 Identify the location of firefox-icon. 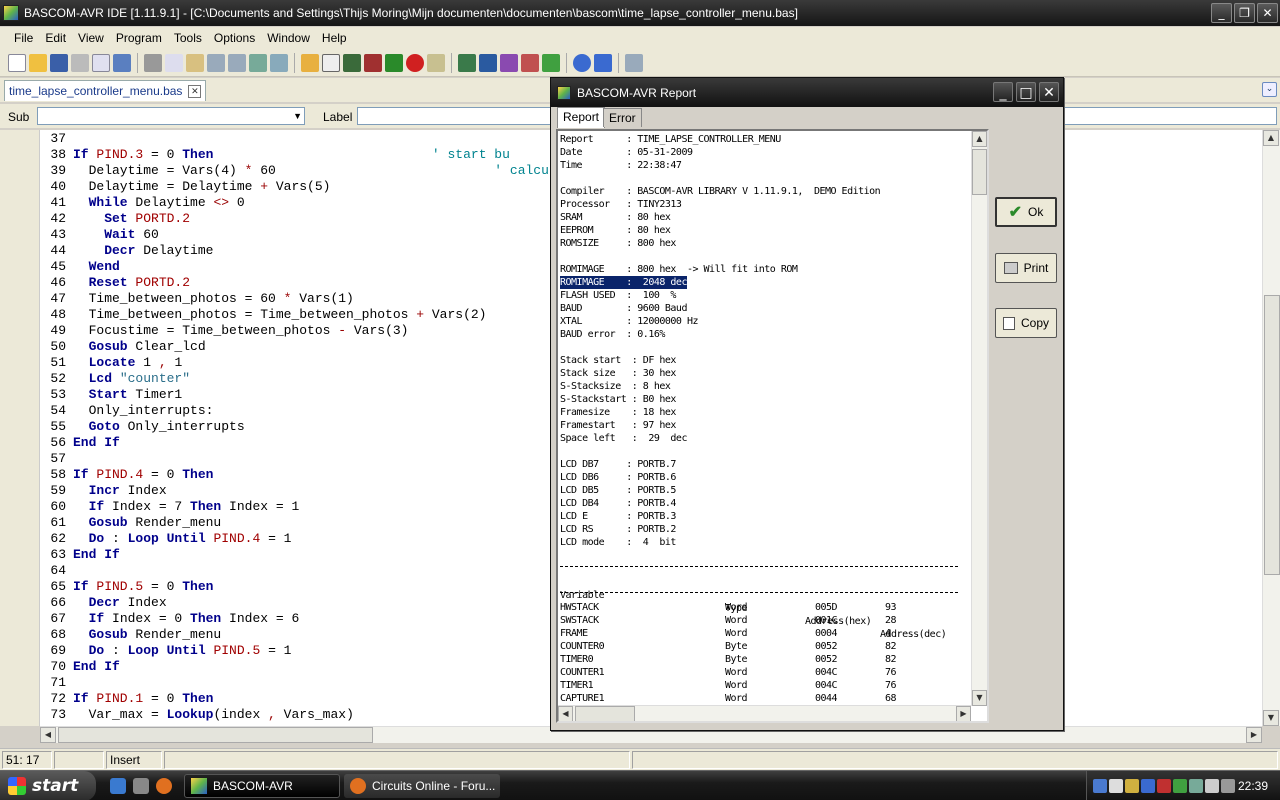
(164, 786).